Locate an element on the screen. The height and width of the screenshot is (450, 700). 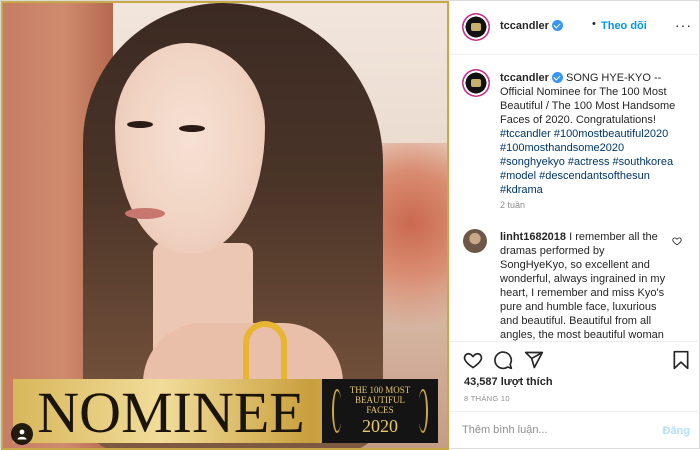
likes-count: 43,587 lượt thích is located at coordinates (508, 382).